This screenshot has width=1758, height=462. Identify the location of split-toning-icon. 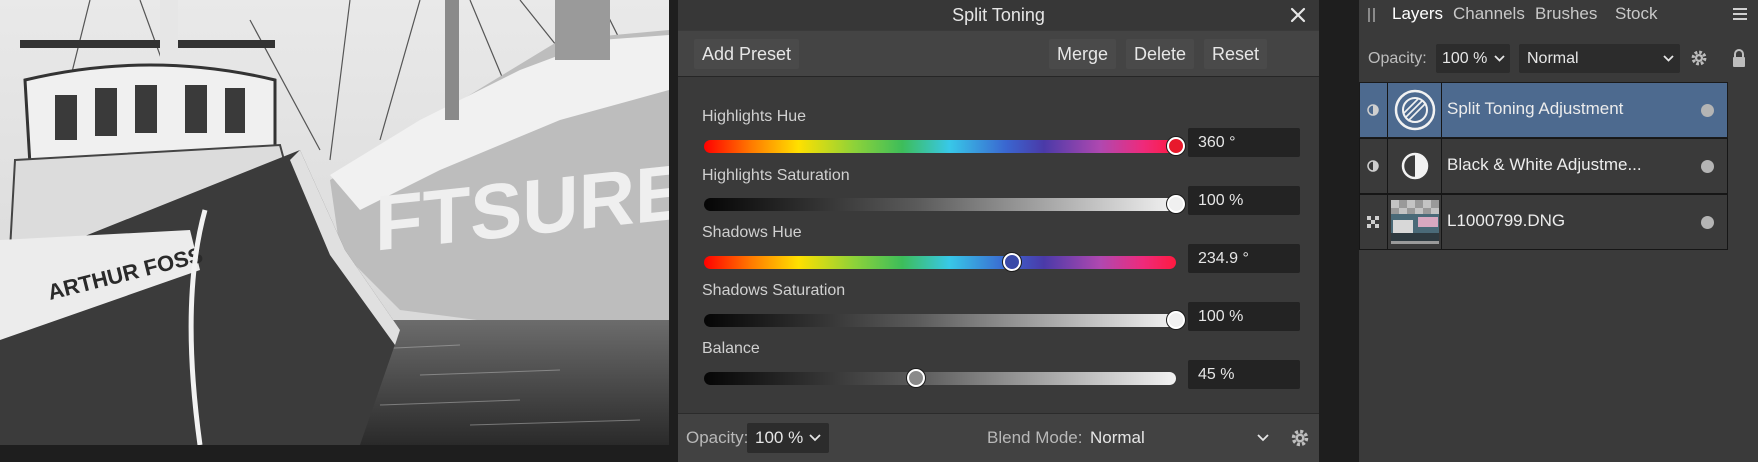
(1415, 110).